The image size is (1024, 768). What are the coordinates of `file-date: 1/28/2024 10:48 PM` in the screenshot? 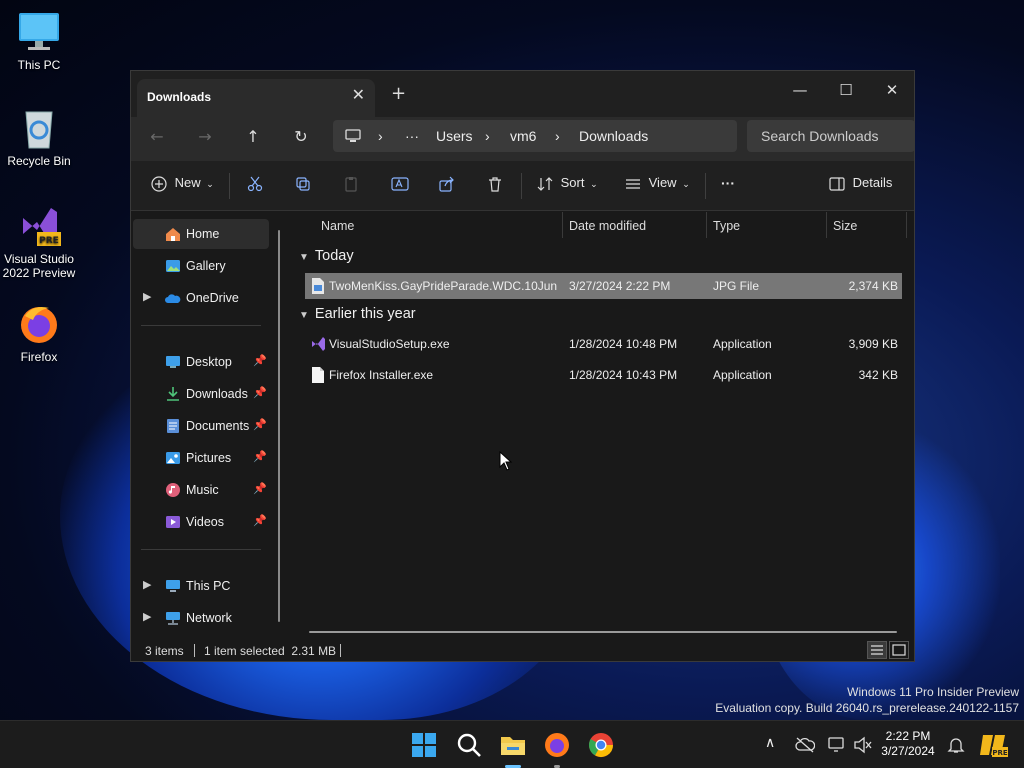 It's located at (623, 344).